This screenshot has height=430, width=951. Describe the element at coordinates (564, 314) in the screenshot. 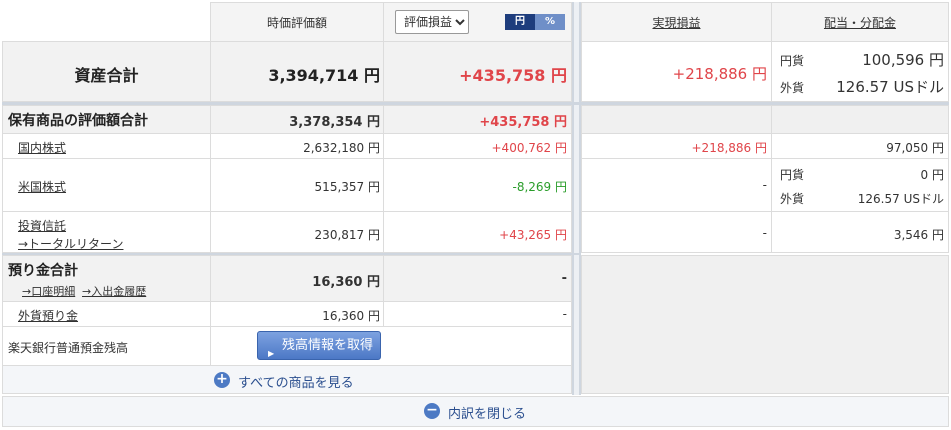

I see `fx-deposit-pnl: -` at that location.